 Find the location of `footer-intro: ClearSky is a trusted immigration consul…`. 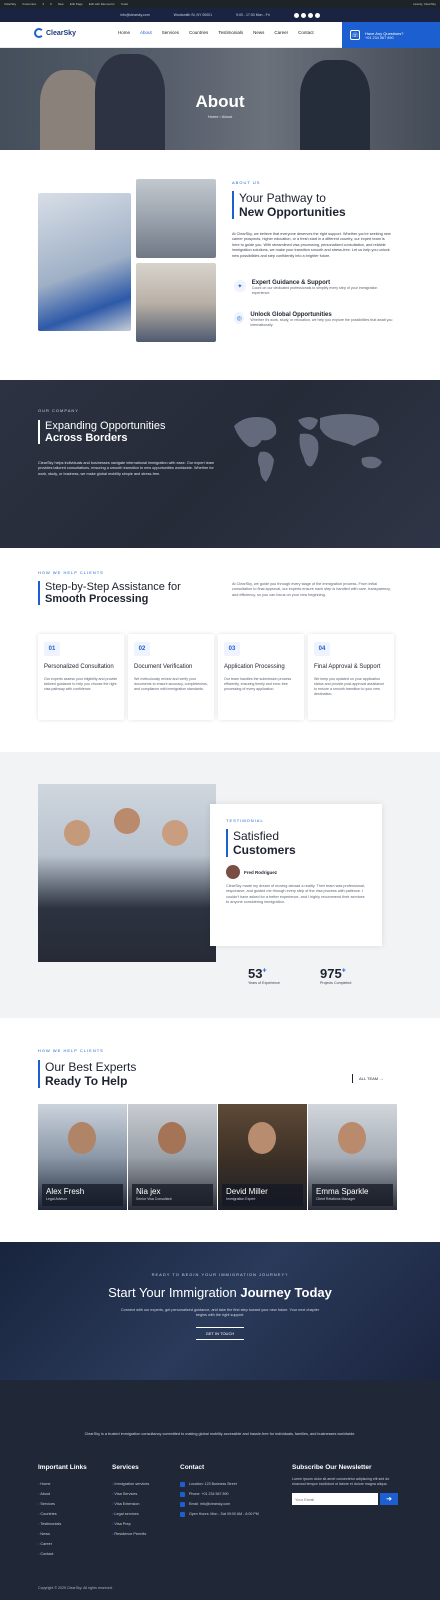

footer-intro: ClearSky is a trusted immigration consul… is located at coordinates (220, 1434).